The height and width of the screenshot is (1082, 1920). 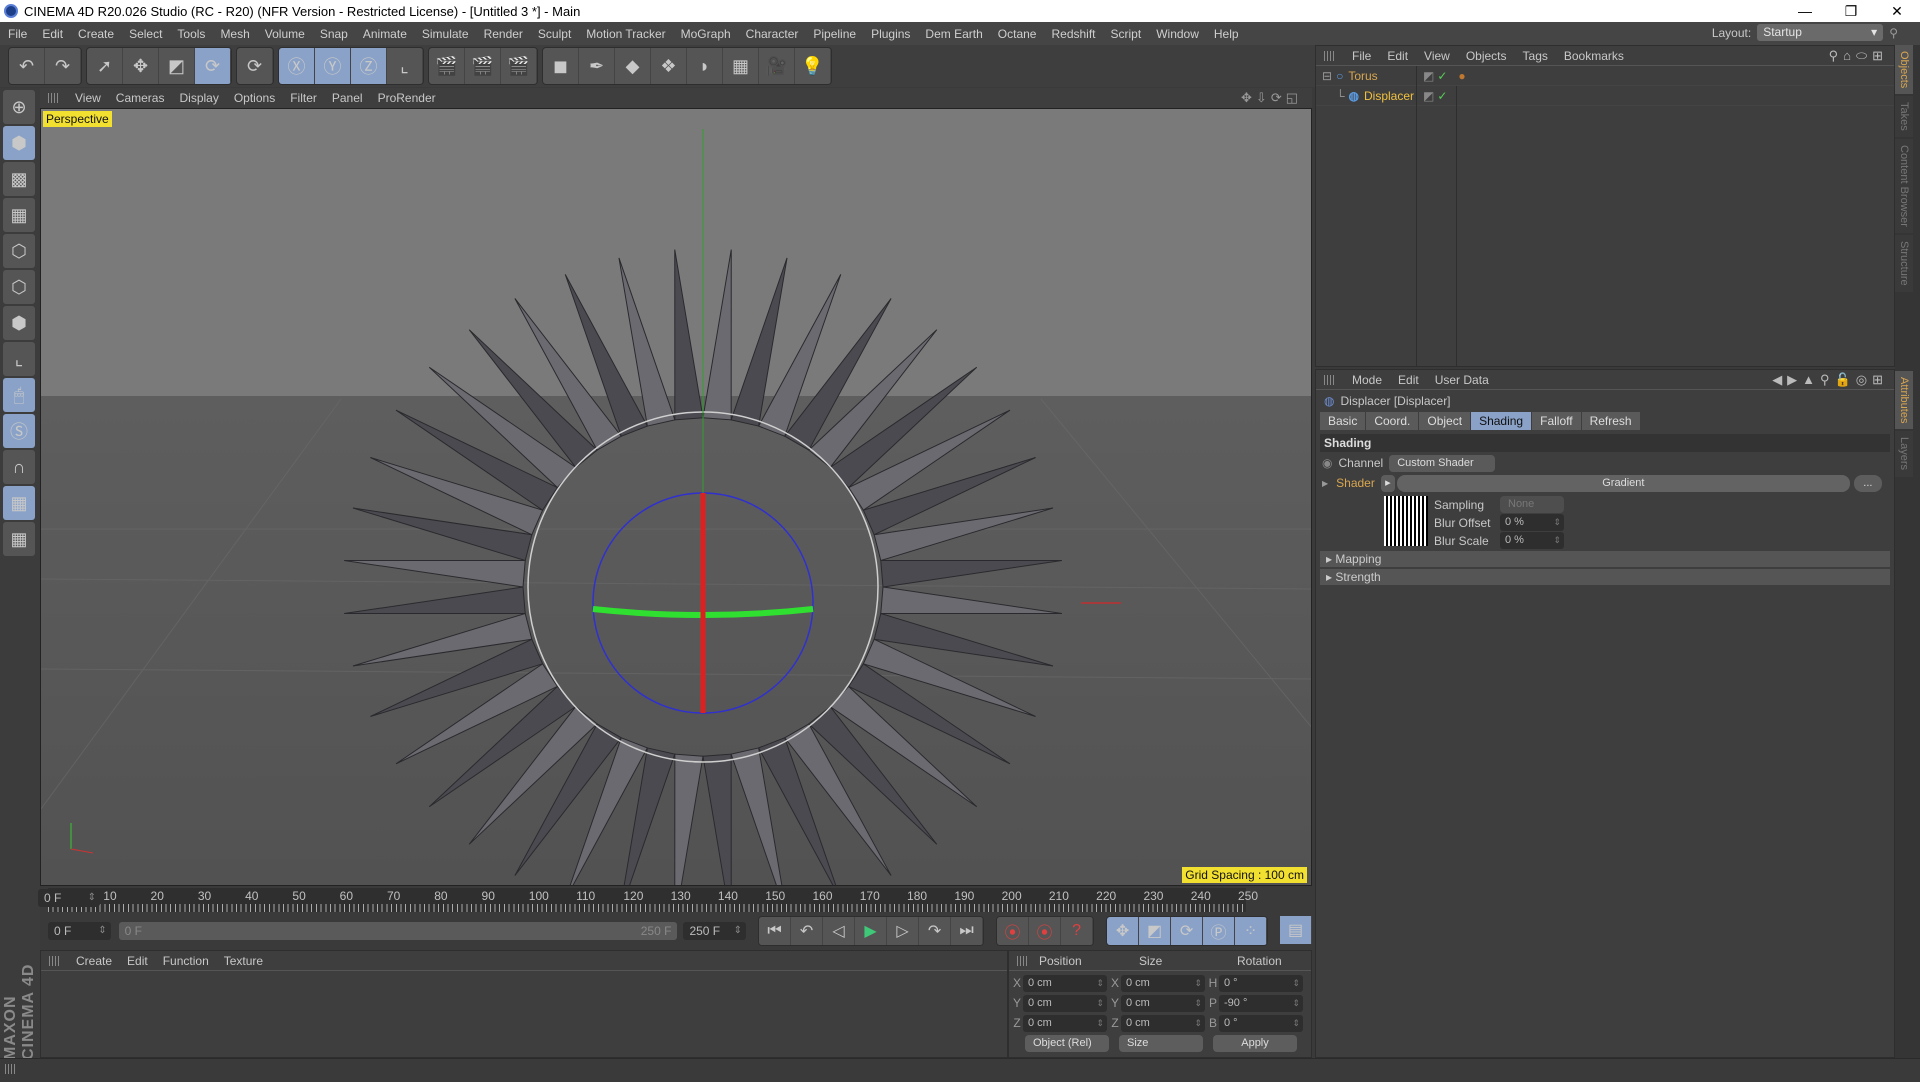 What do you see at coordinates (1073, 34) in the screenshot?
I see `menu-redshift: Redshift` at bounding box center [1073, 34].